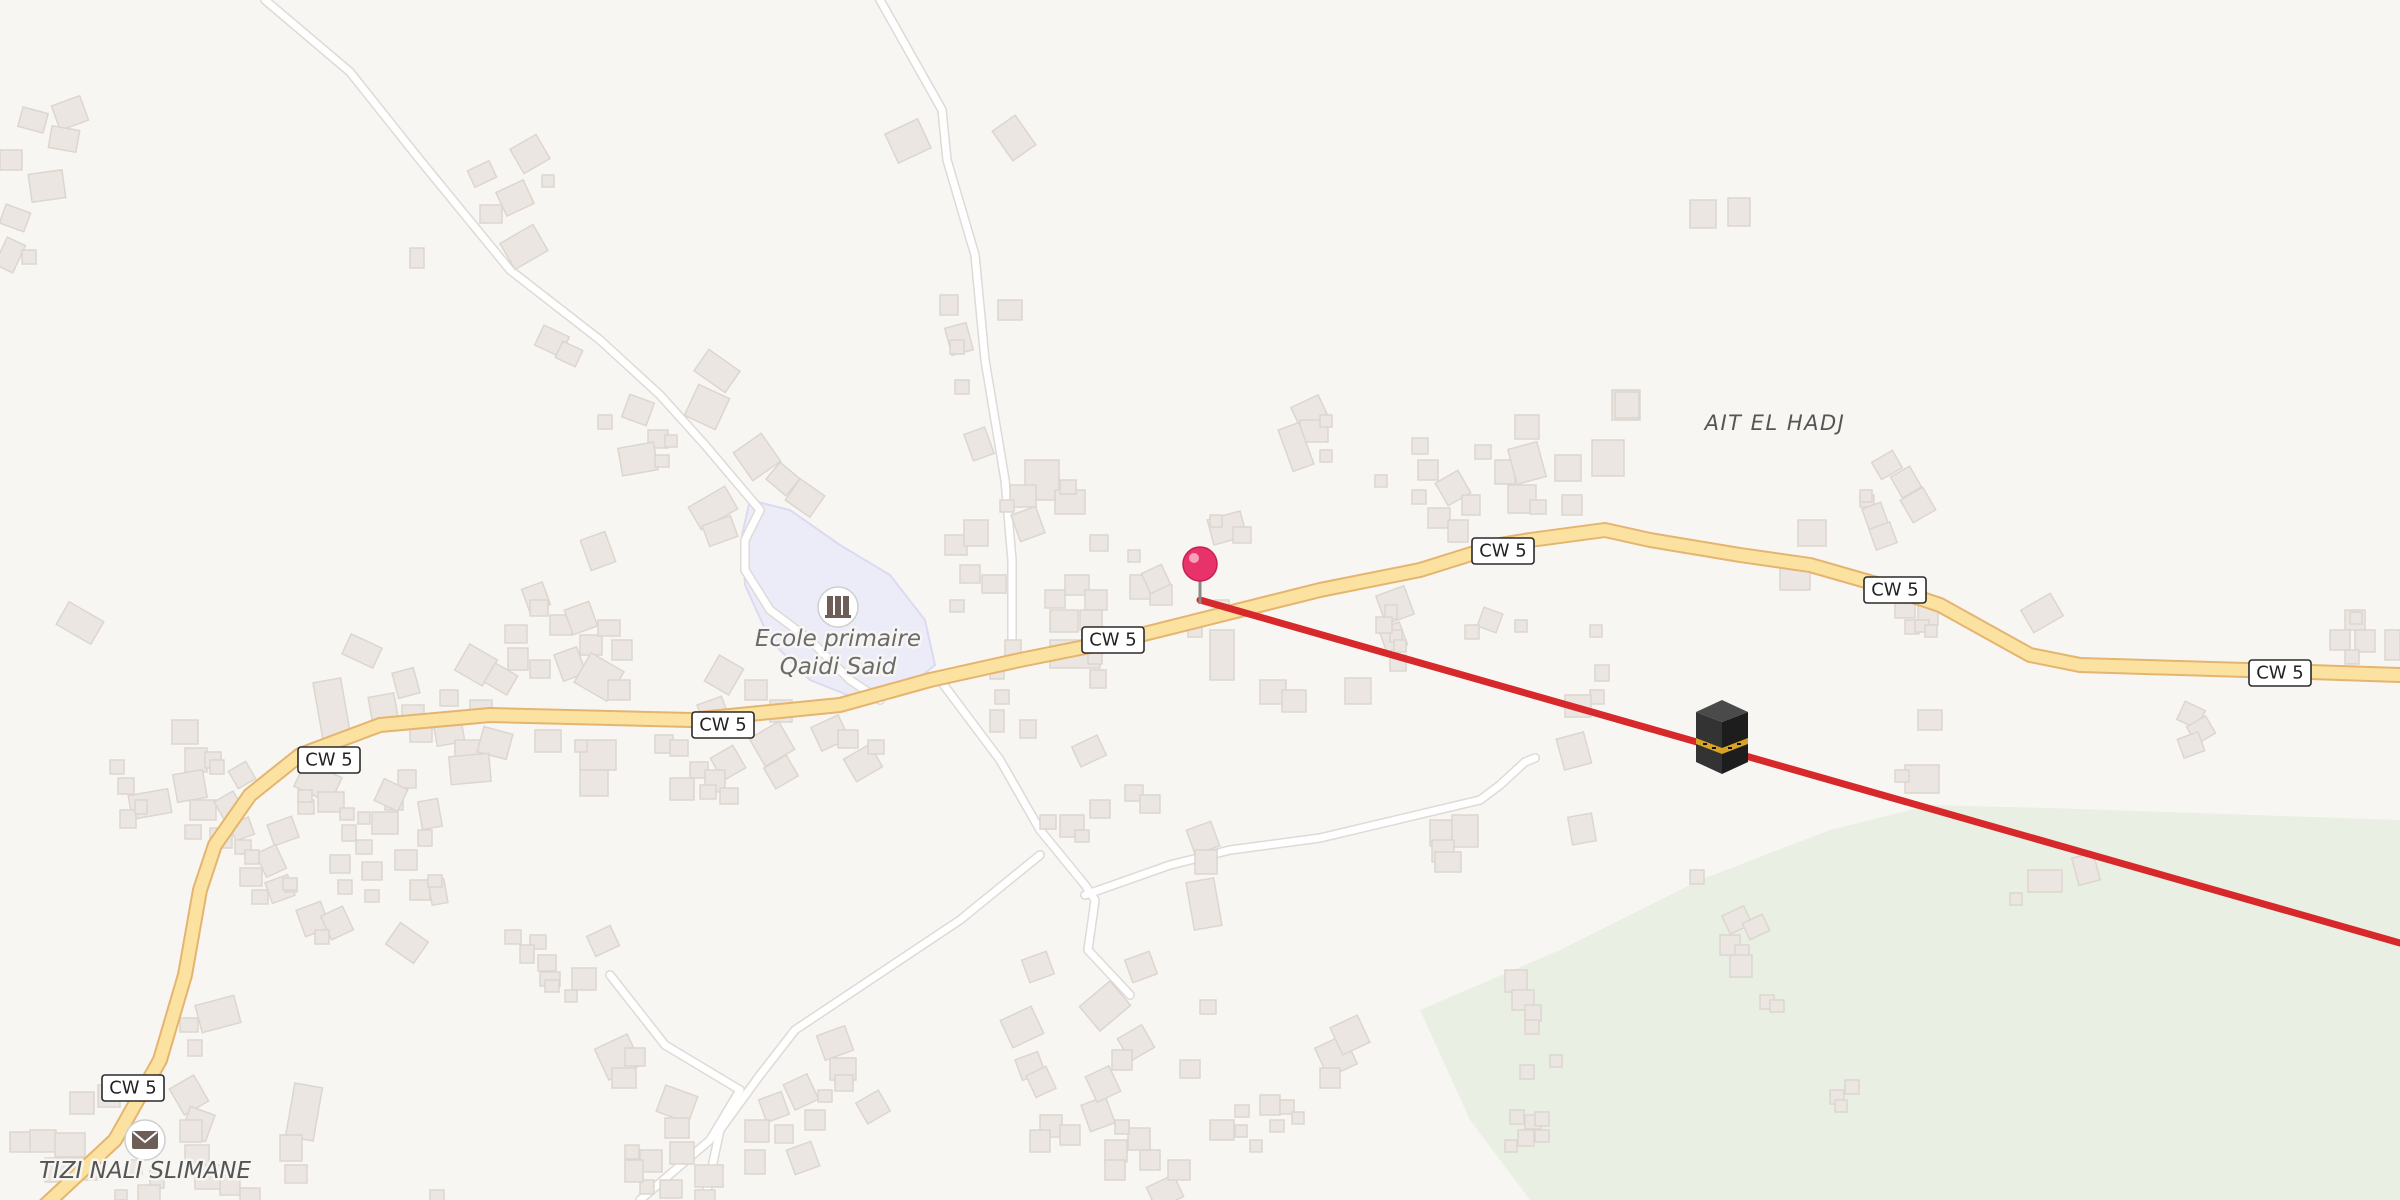 This screenshot has width=2400, height=1200. I want to click on post-office-poi, so click(145, 1140).